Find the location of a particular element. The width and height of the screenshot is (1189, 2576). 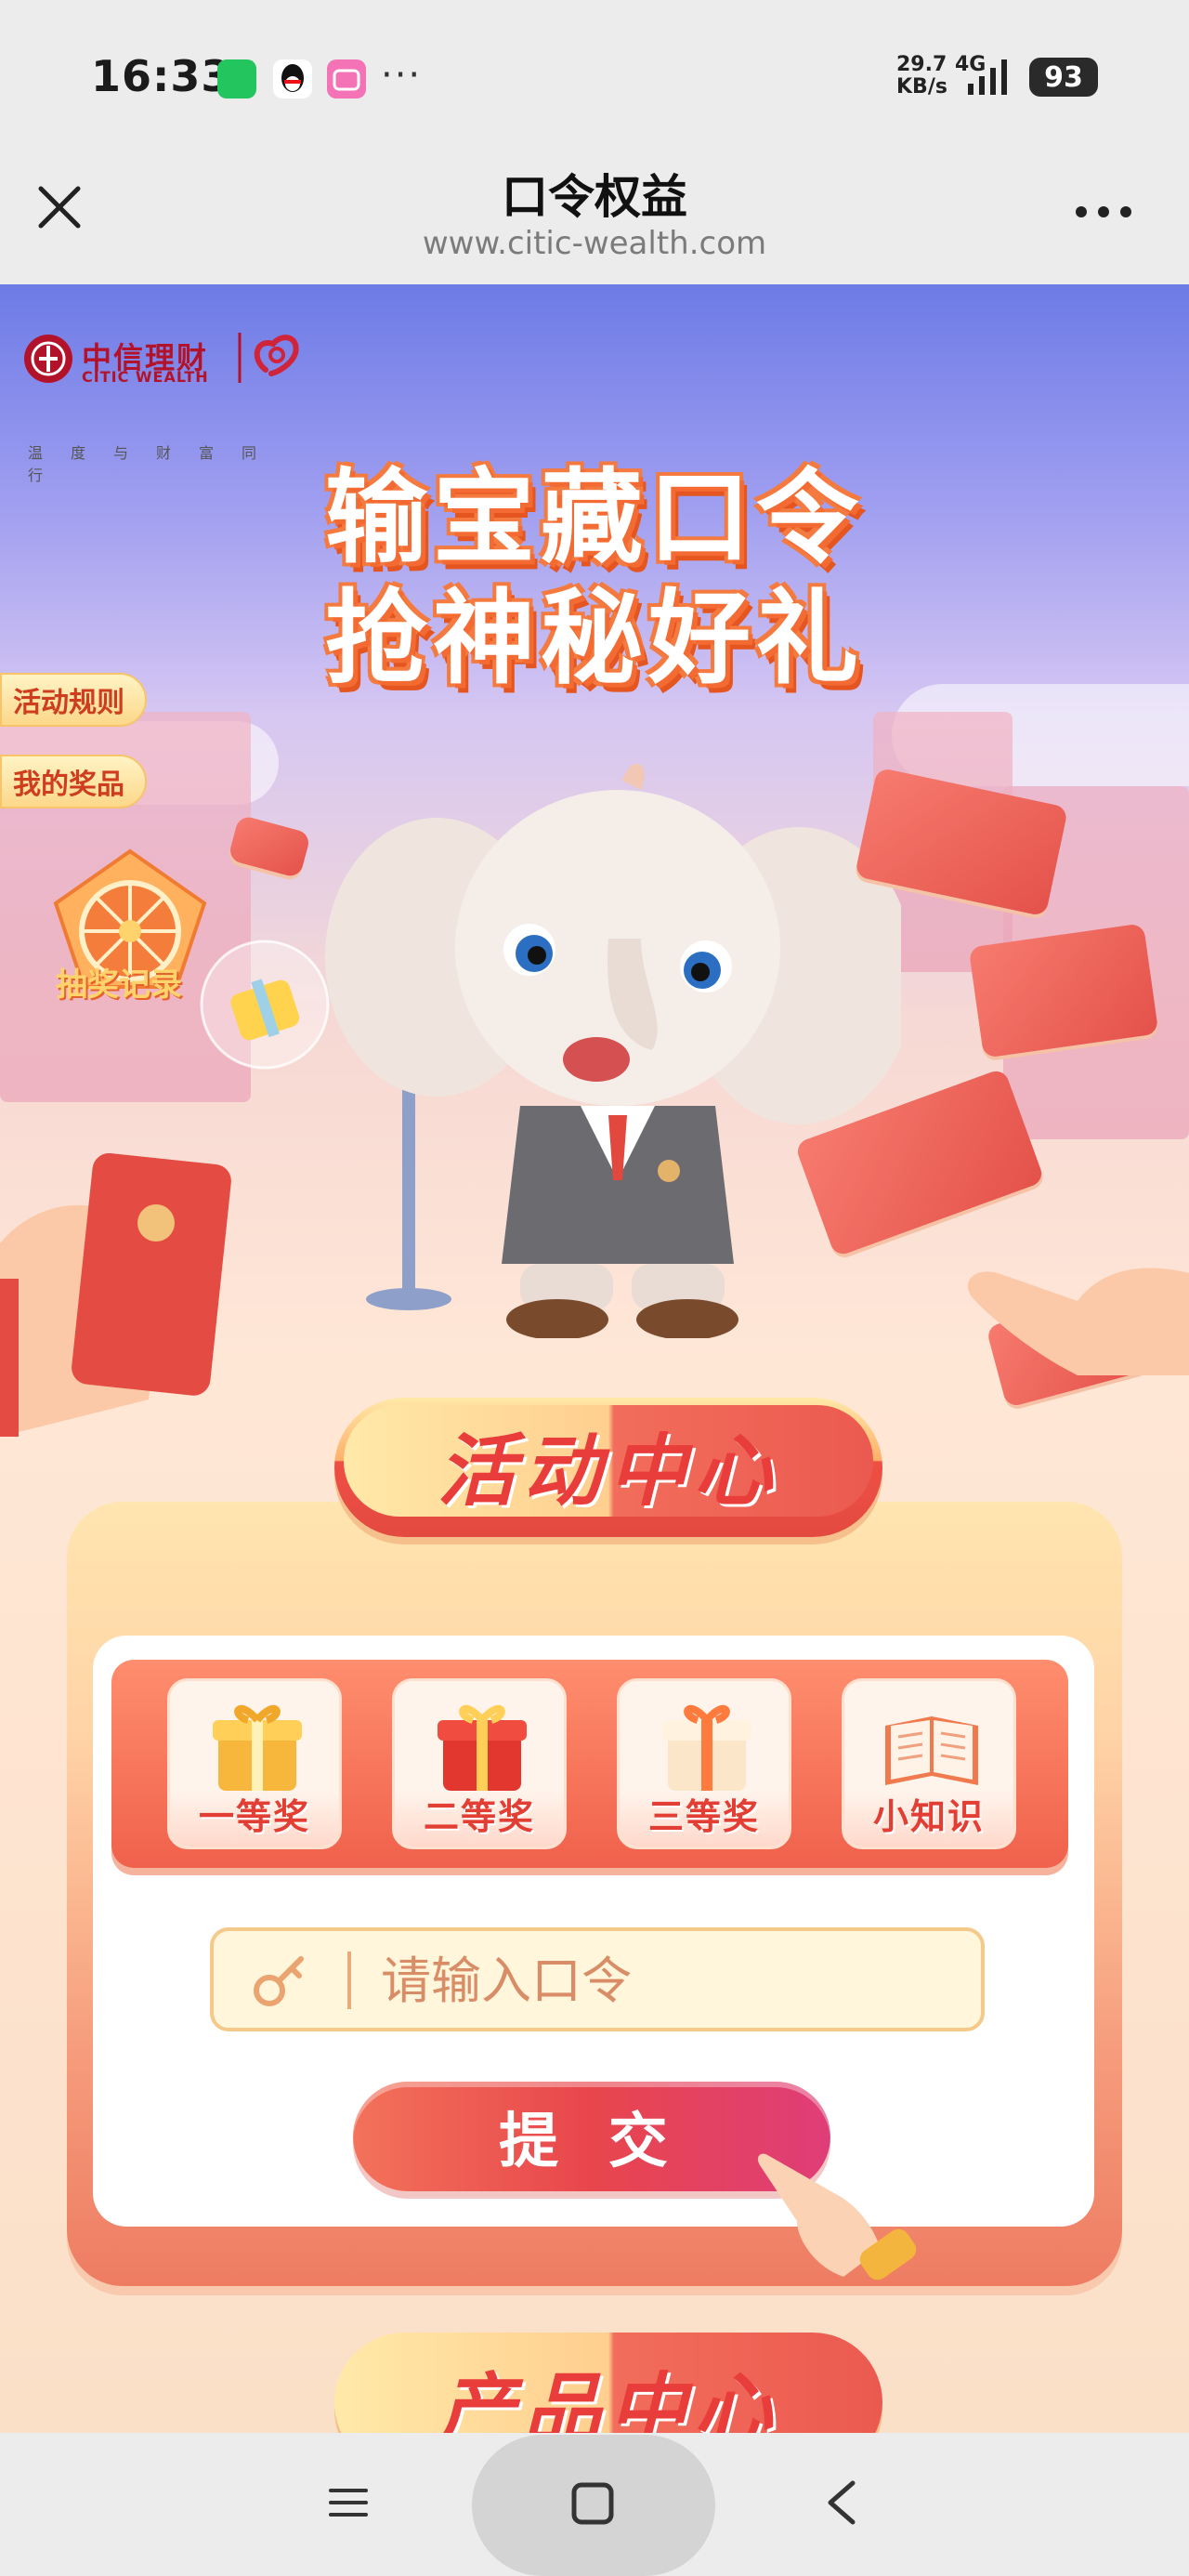

input-divider is located at coordinates (349, 1980).